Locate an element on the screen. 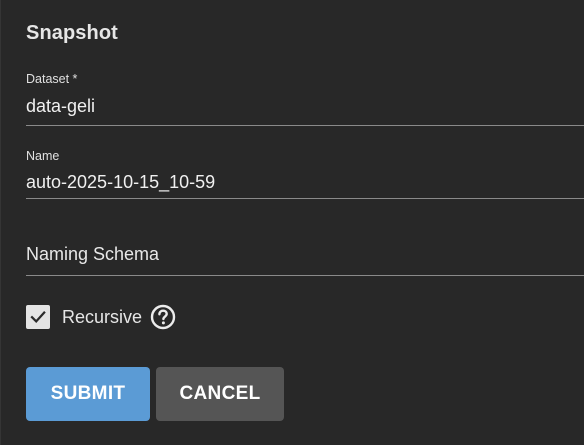 This screenshot has width=584, height=445. cancel-button: CANCEL is located at coordinates (220, 394).